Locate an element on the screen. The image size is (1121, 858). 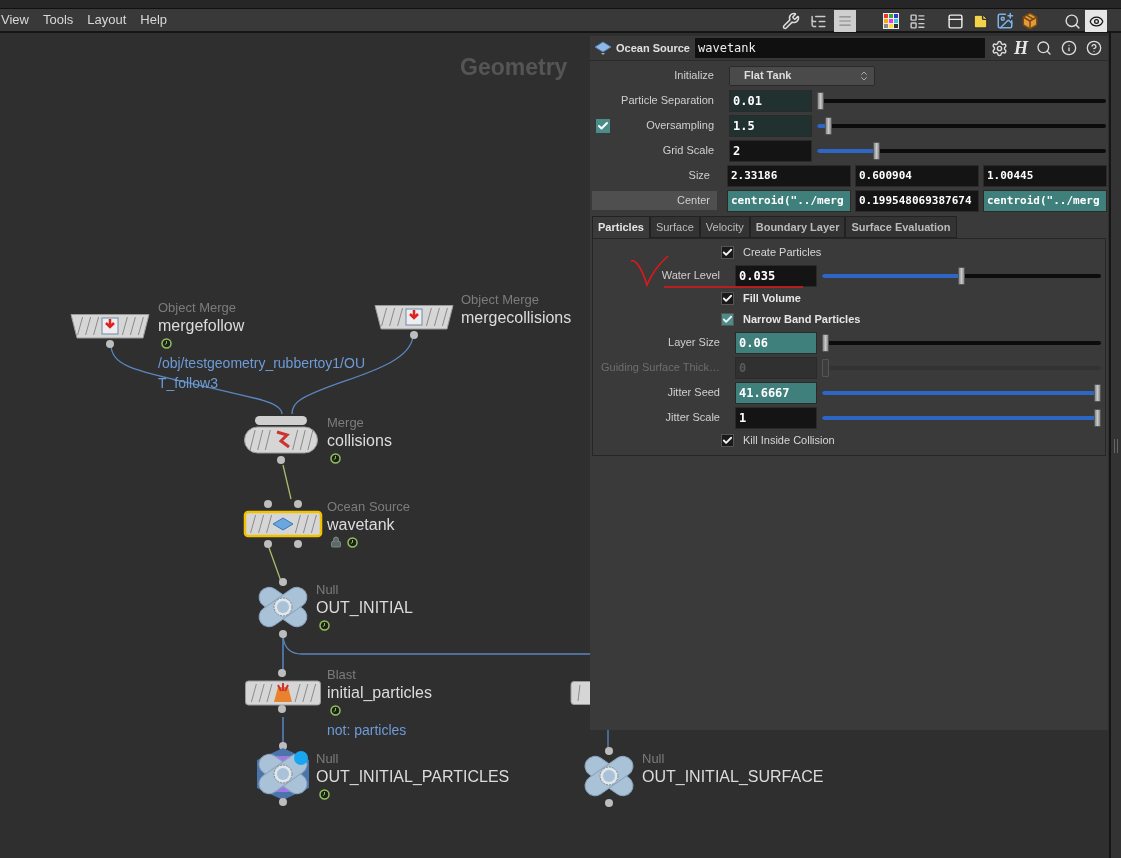
value-field: 41.6667 is located at coordinates (776, 392).